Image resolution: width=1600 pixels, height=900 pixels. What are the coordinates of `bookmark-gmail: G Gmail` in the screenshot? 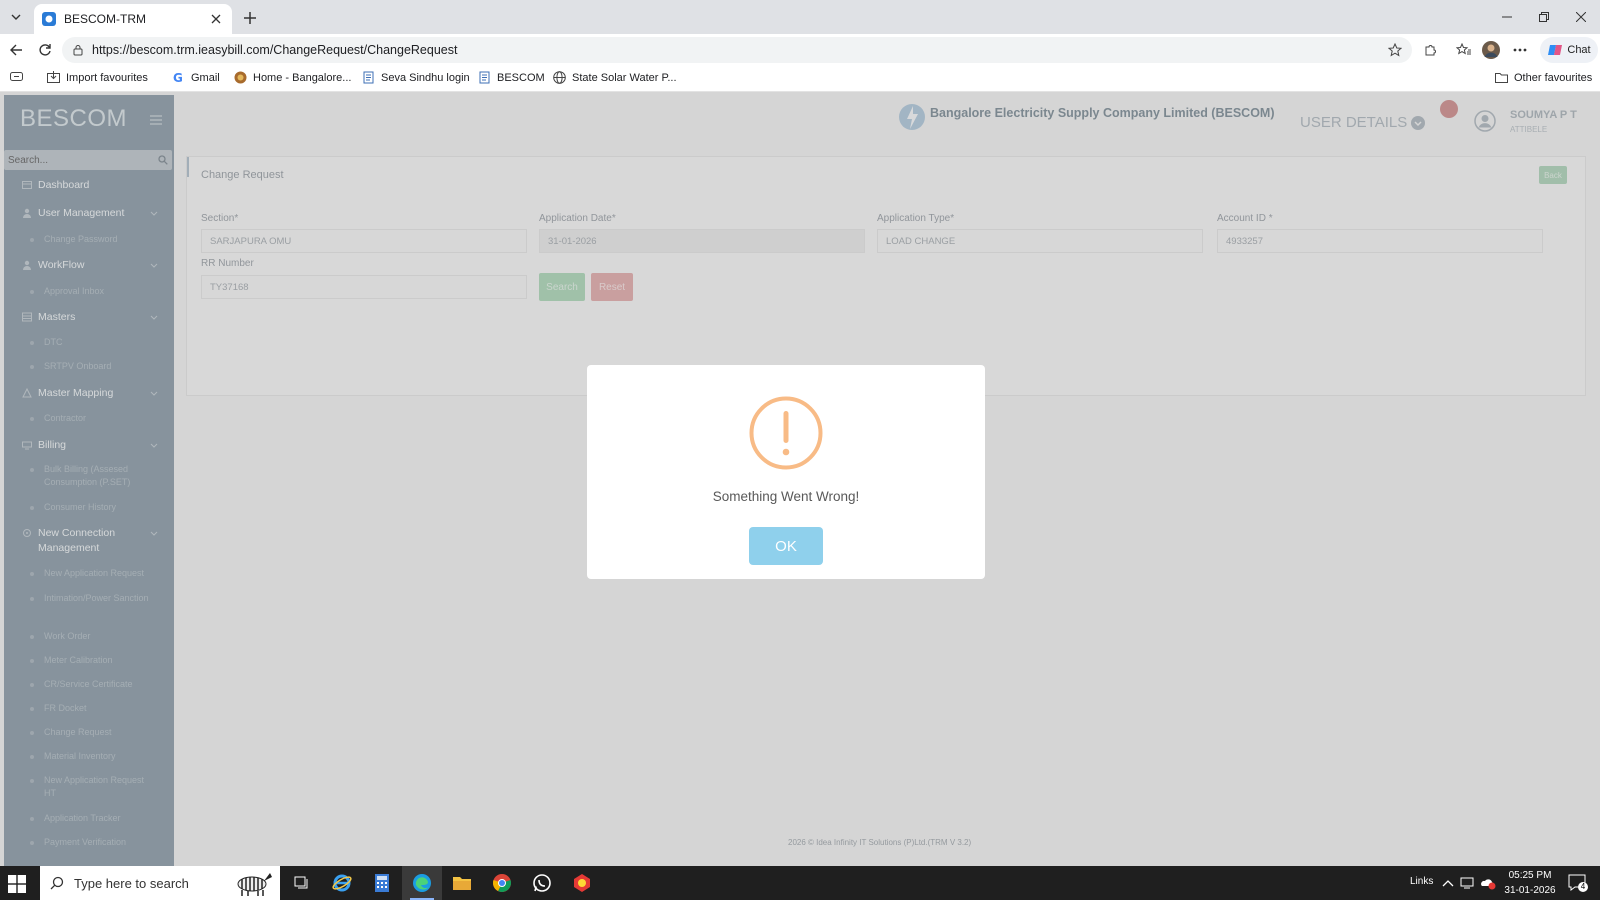 It's located at (196, 77).